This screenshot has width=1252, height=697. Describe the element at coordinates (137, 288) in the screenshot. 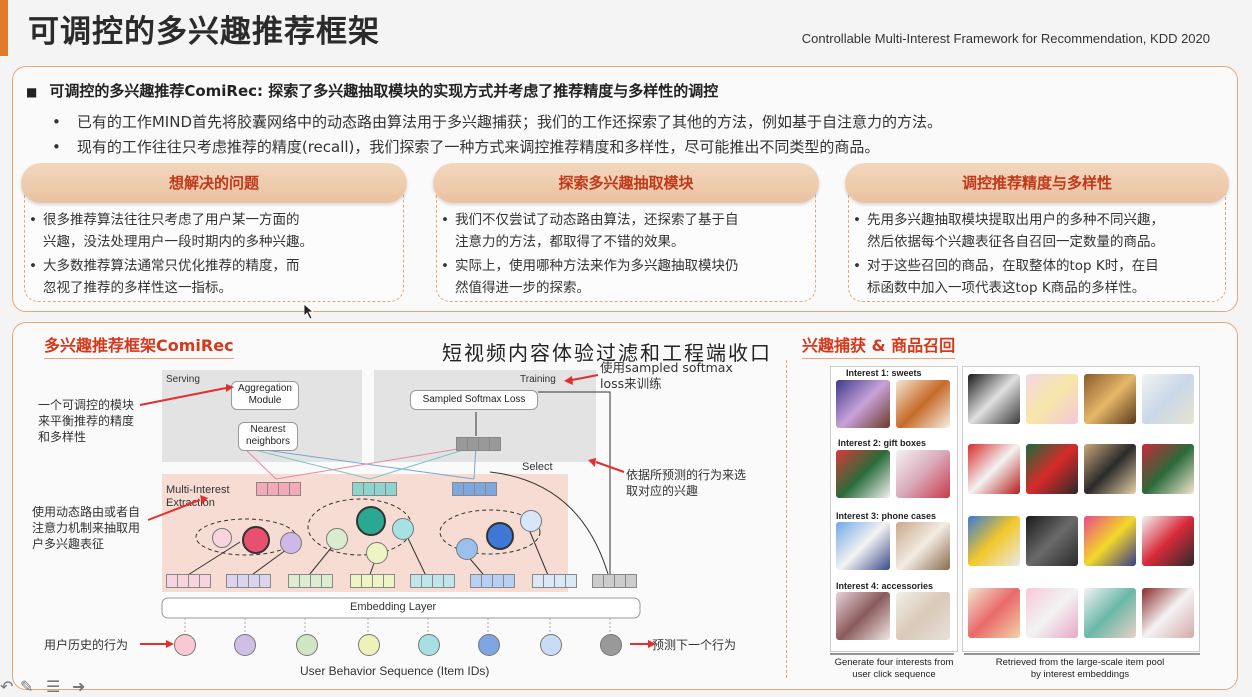

I see `card-problem-line: 忽视了推荐的多样性这一指标。` at that location.